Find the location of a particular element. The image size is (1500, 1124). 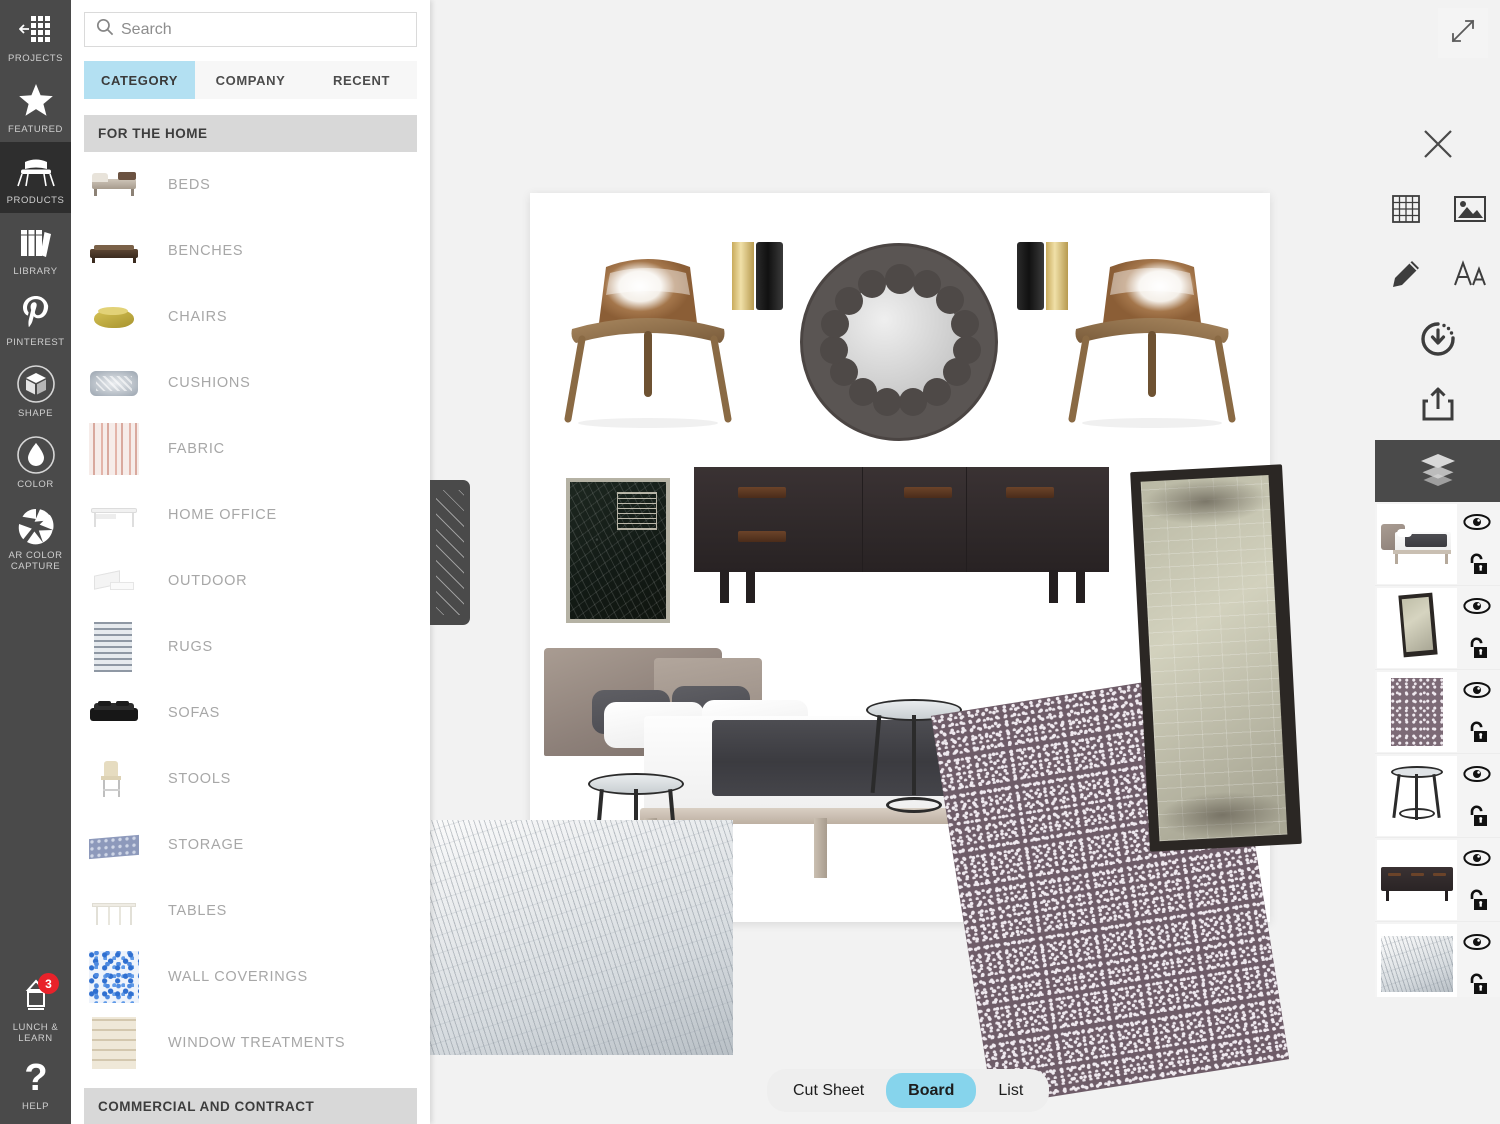

stool2-layer-thumb is located at coordinates (1417, 795).